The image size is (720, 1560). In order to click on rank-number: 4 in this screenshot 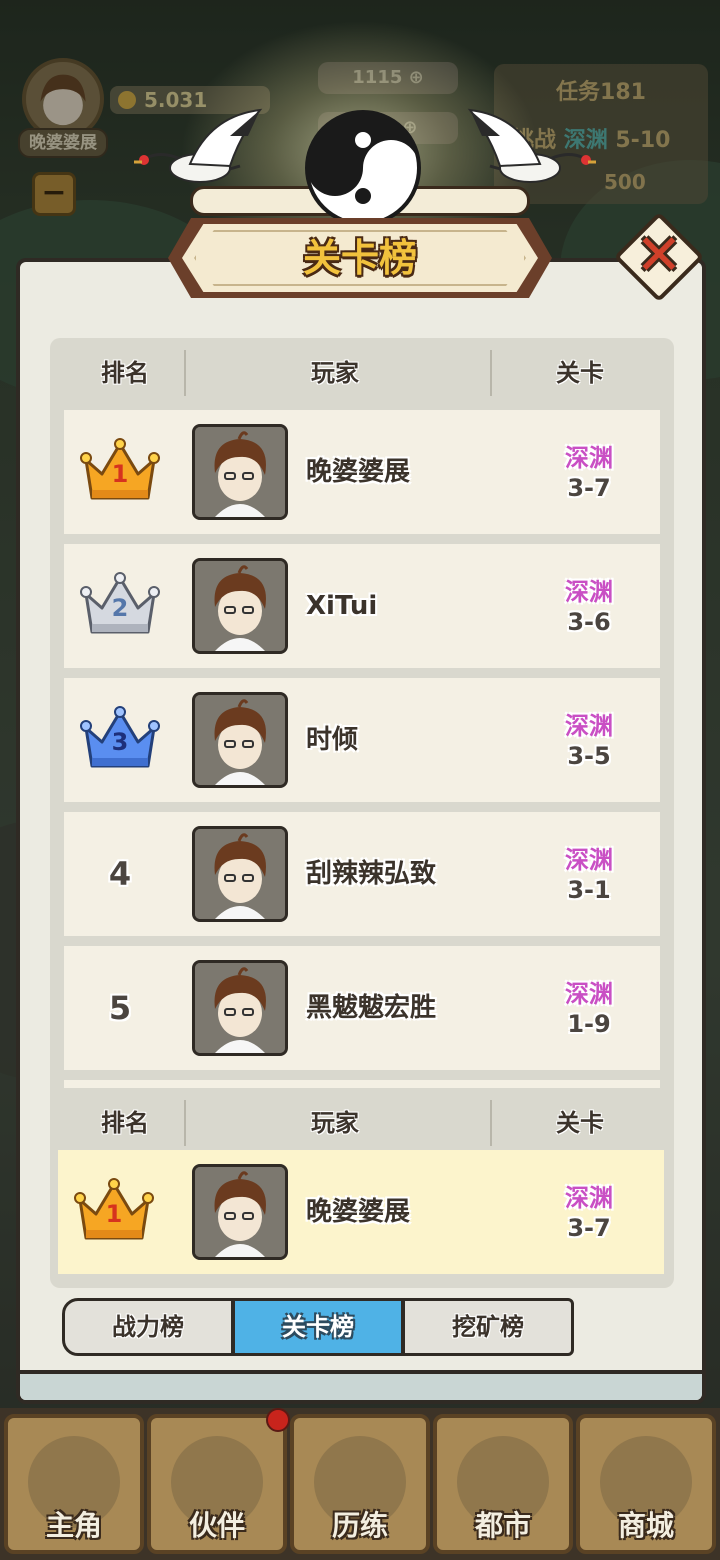, I will do `click(120, 874)`.